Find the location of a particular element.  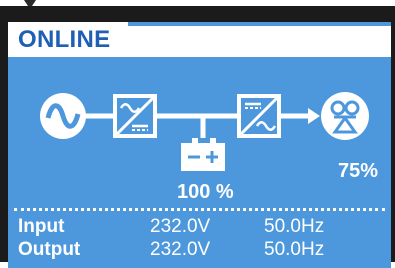

input-frequency: 50.0Hz is located at coordinates (294, 226).